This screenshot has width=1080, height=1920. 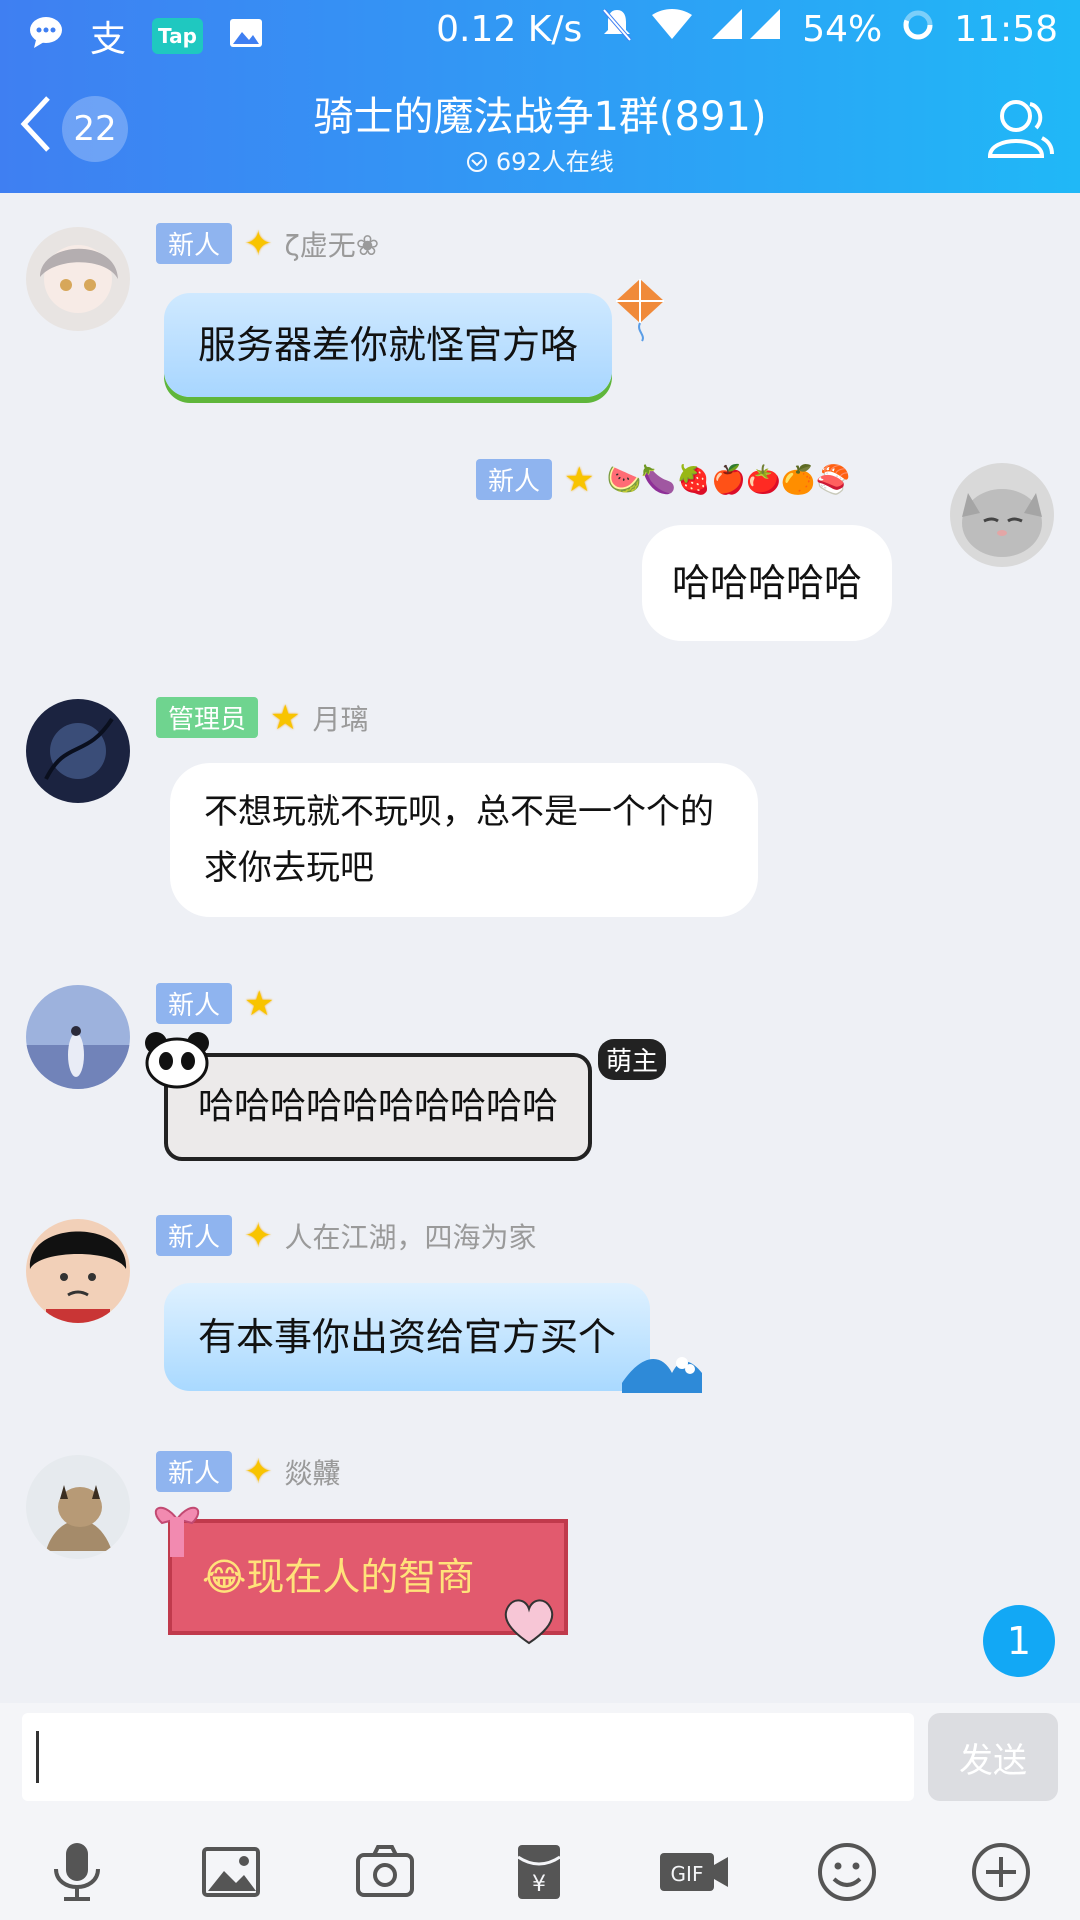 I want to click on sender-name: ζ虚无❀, so click(x=332, y=244).